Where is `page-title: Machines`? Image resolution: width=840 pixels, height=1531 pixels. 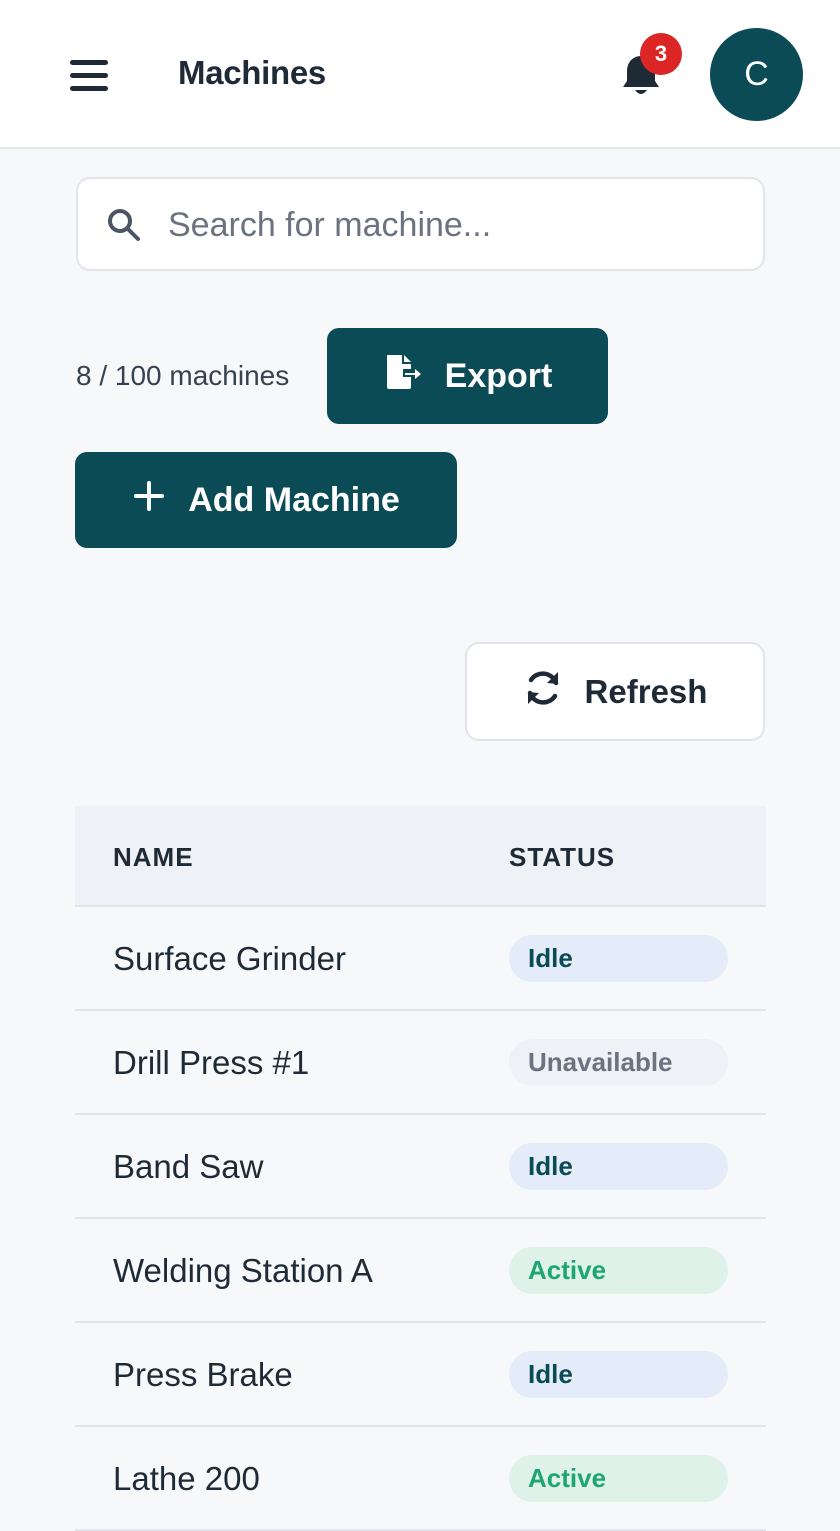
page-title: Machines is located at coordinates (252, 72).